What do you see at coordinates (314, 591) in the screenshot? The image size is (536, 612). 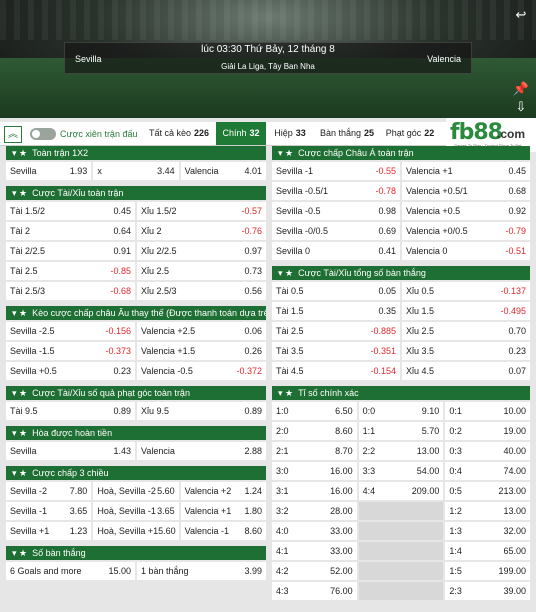 I see `odds-cell: 4:3 76.00` at bounding box center [314, 591].